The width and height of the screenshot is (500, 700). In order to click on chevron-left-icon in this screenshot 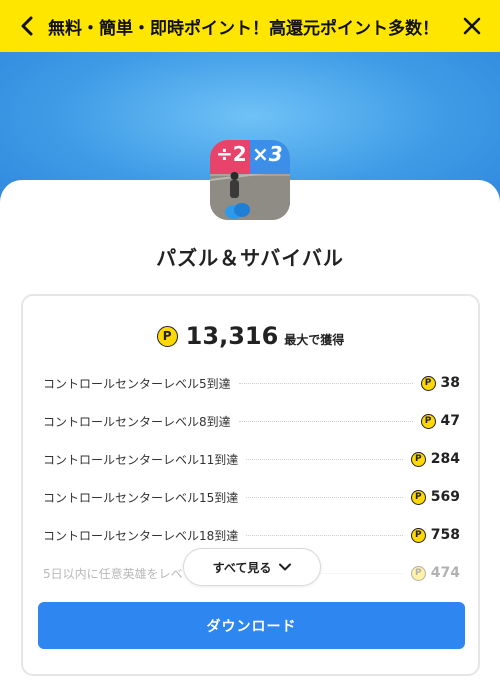, I will do `click(27, 26)`.